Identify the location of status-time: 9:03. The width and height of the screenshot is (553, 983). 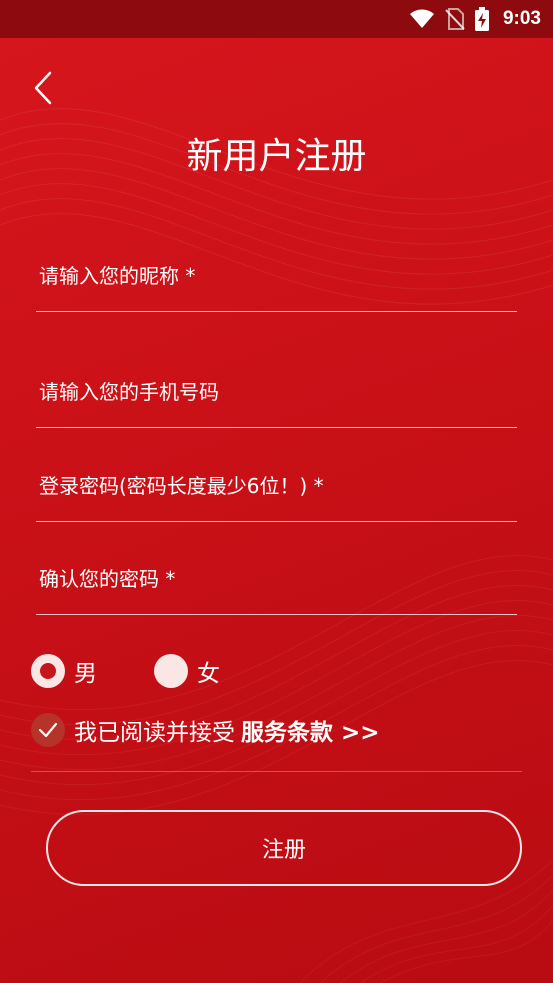
(521, 18).